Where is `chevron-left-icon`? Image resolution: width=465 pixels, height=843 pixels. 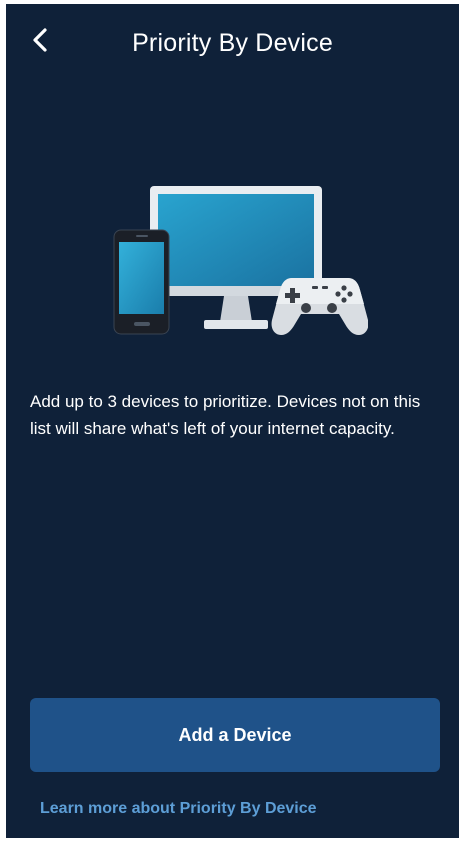 chevron-left-icon is located at coordinates (40, 40).